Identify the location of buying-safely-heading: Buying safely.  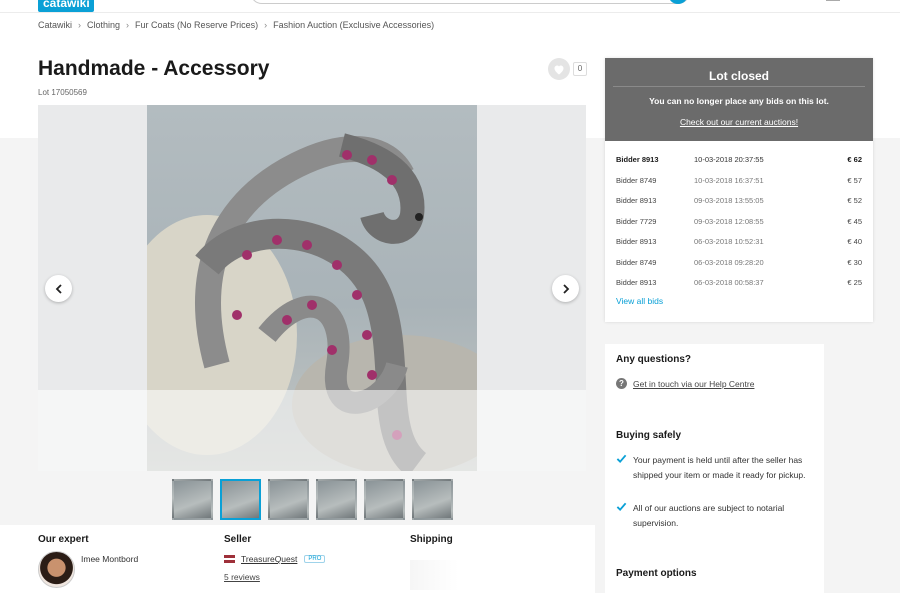
(649, 435).